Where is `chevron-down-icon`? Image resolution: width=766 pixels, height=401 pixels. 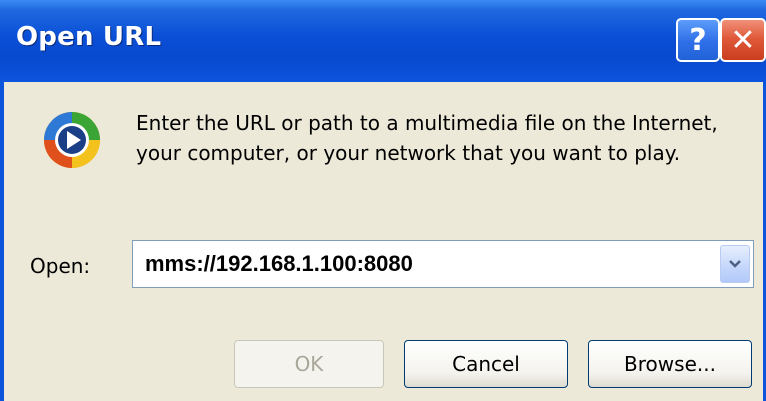 chevron-down-icon is located at coordinates (735, 264).